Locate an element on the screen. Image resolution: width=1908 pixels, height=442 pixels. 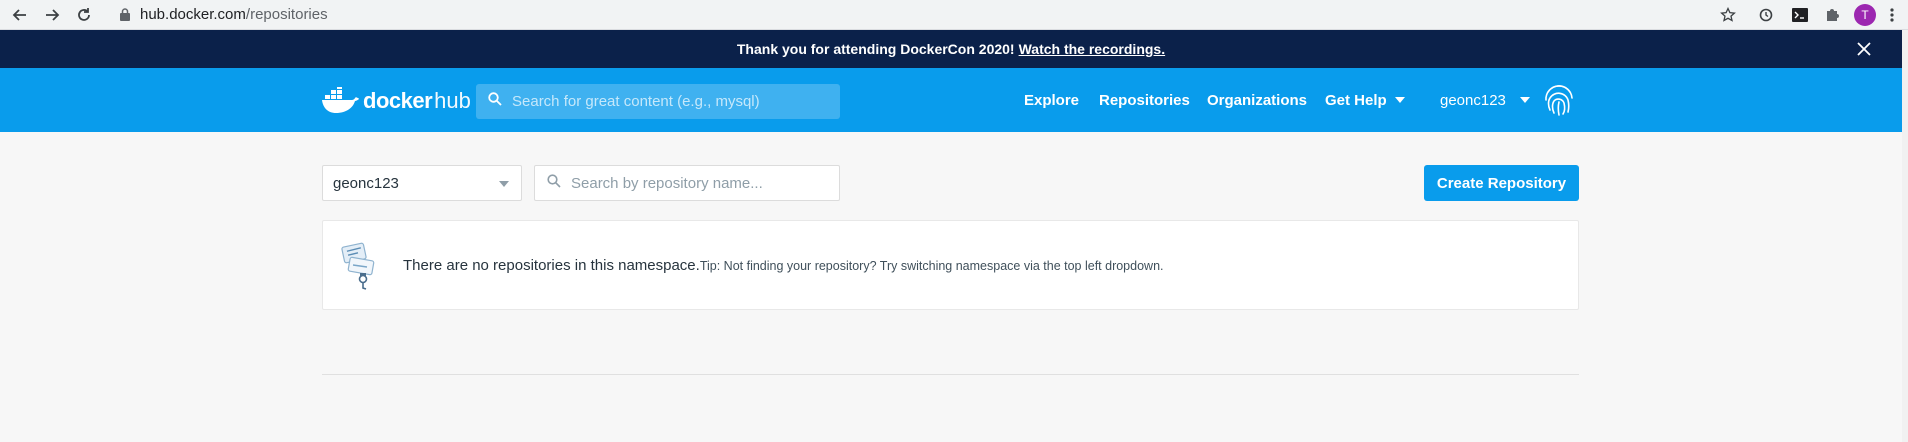
star-icon is located at coordinates (1728, 15).